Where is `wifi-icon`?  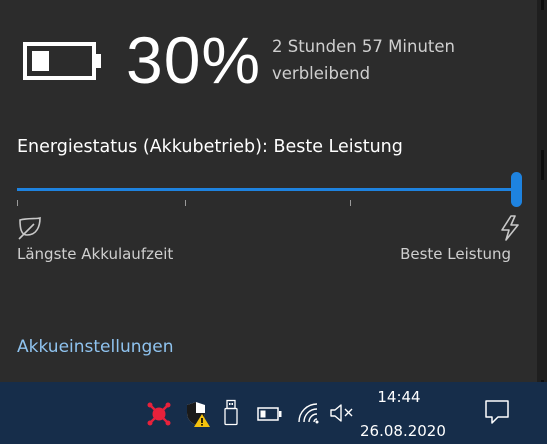 wifi-icon is located at coordinates (309, 413).